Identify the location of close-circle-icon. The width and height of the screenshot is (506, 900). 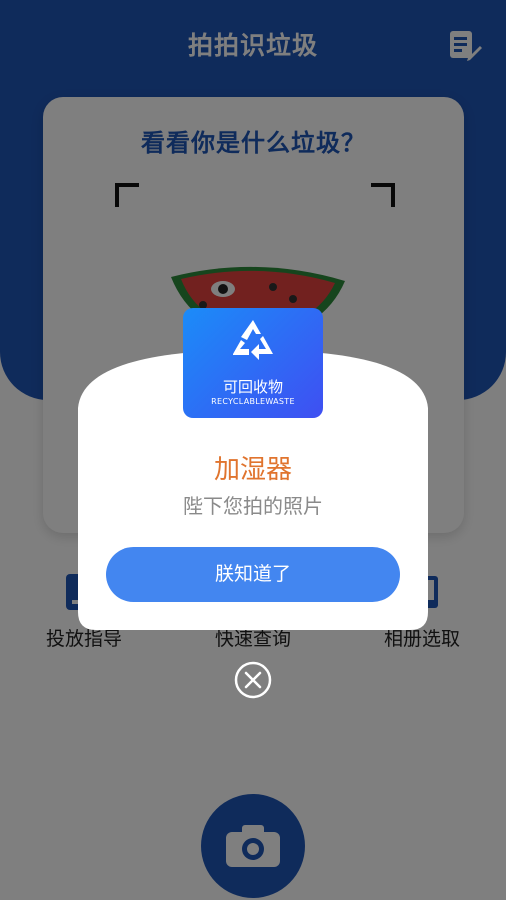
(253, 680).